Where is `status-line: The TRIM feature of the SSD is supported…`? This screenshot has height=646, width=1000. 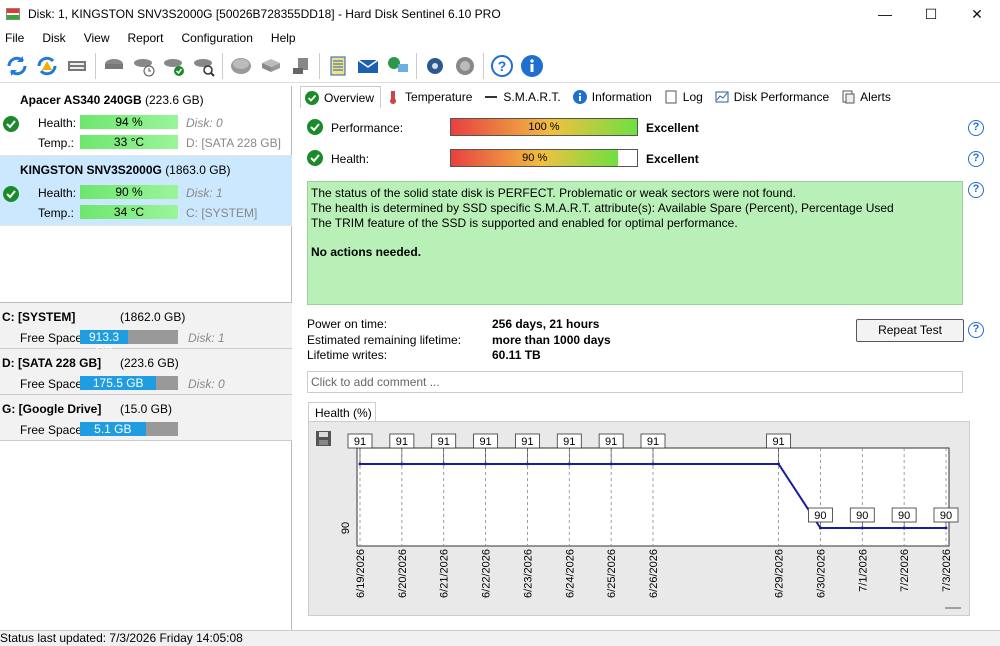
status-line: The TRIM feature of the SSD is supported… is located at coordinates (524, 223).